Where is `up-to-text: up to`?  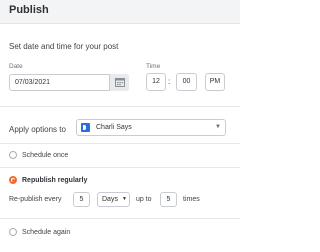 up-to-text: up to is located at coordinates (144, 199).